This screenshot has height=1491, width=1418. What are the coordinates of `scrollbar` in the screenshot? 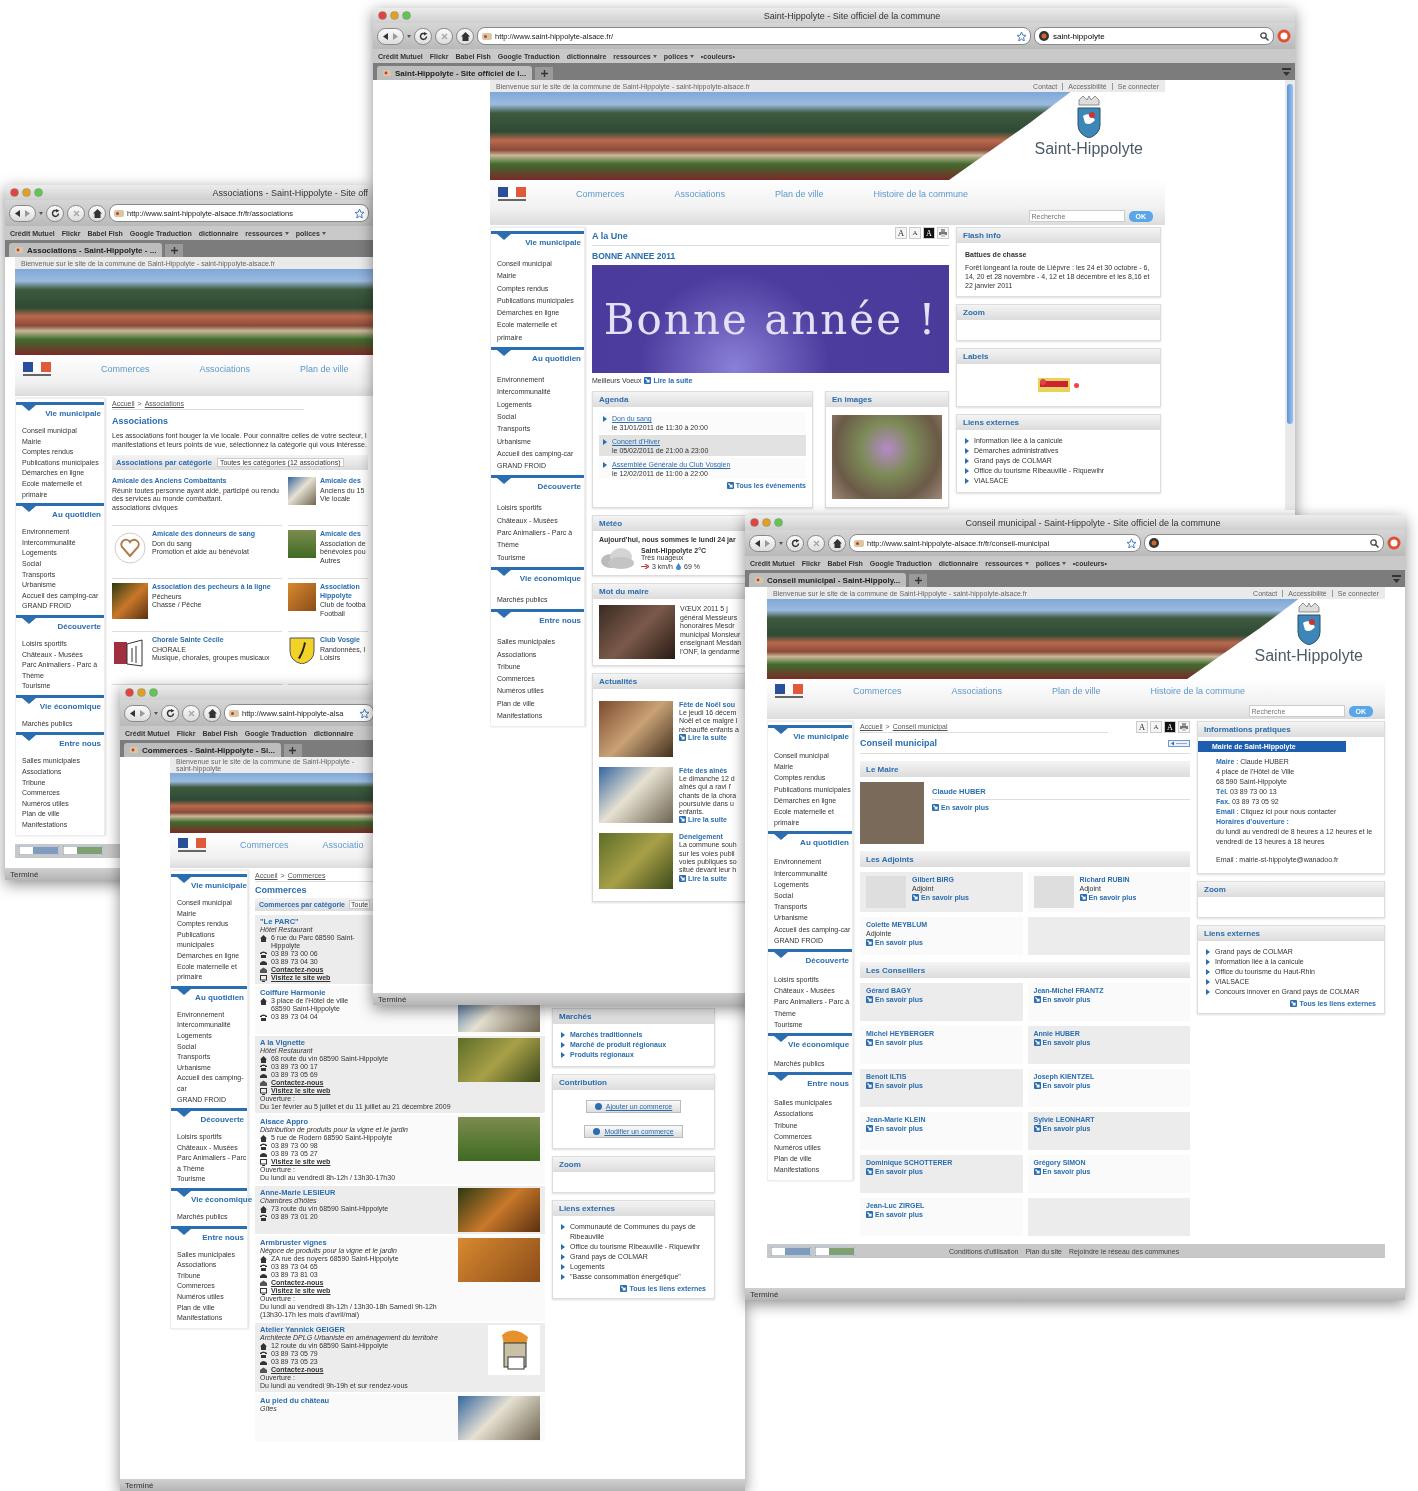 It's located at (1290, 295).